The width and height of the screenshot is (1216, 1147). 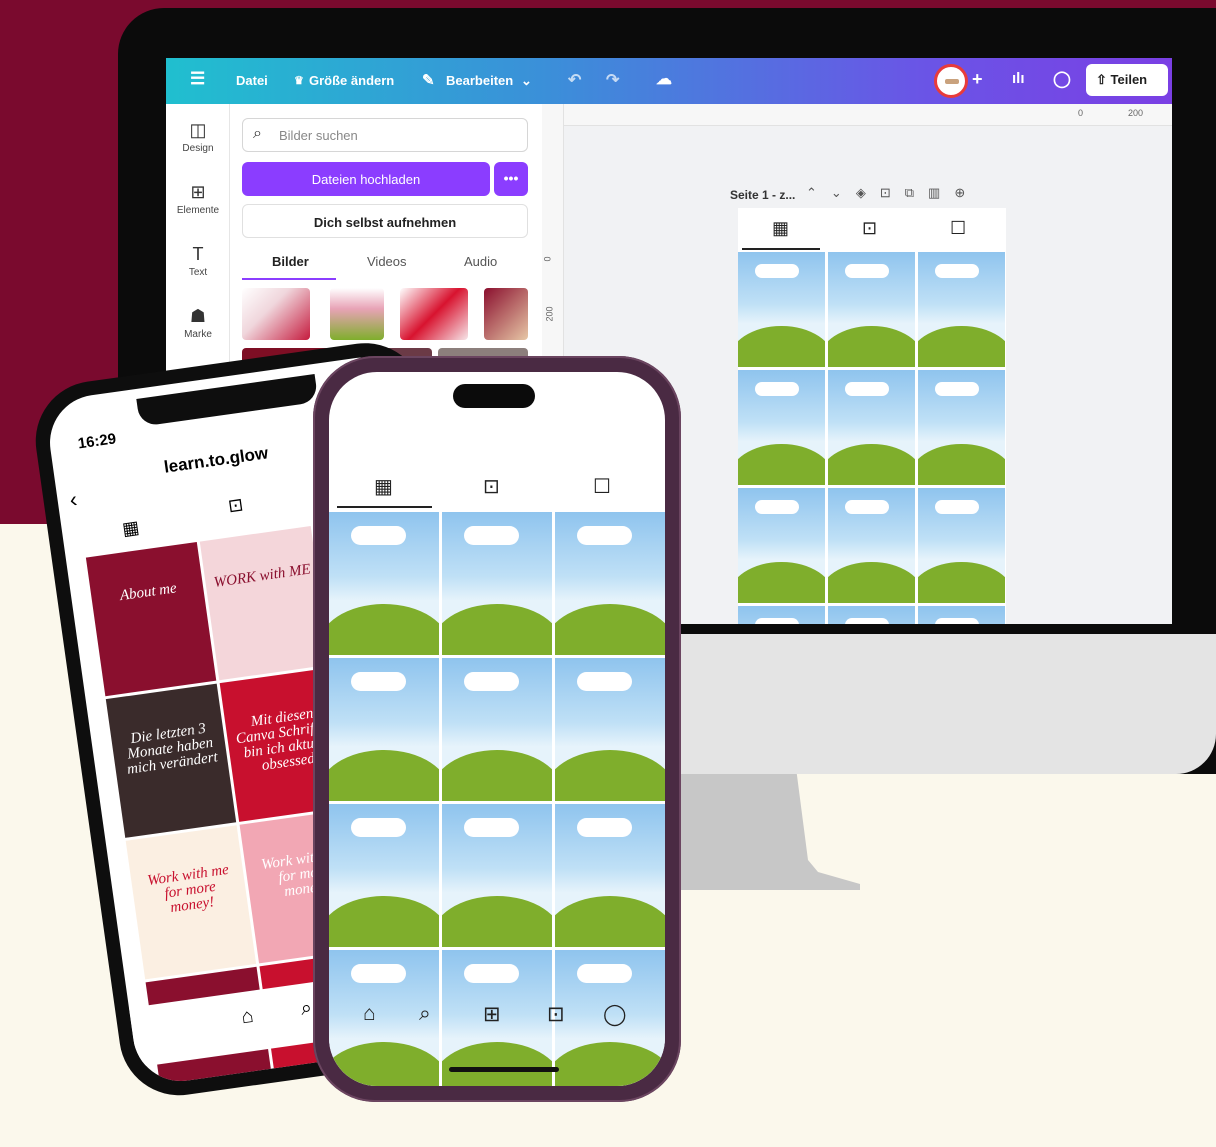 What do you see at coordinates (198, 199) in the screenshot?
I see `rail-elements: ⊞ Elemente` at bounding box center [198, 199].